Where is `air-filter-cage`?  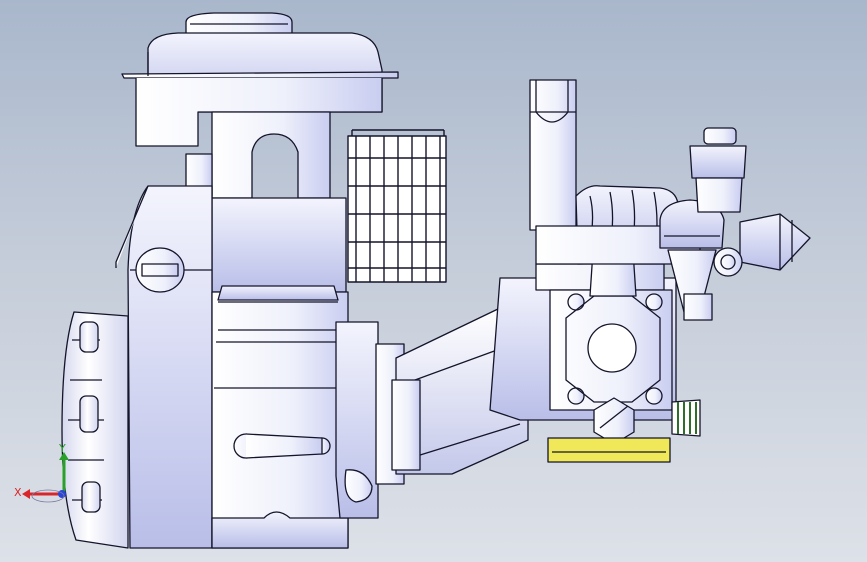 air-filter-cage is located at coordinates (397, 206).